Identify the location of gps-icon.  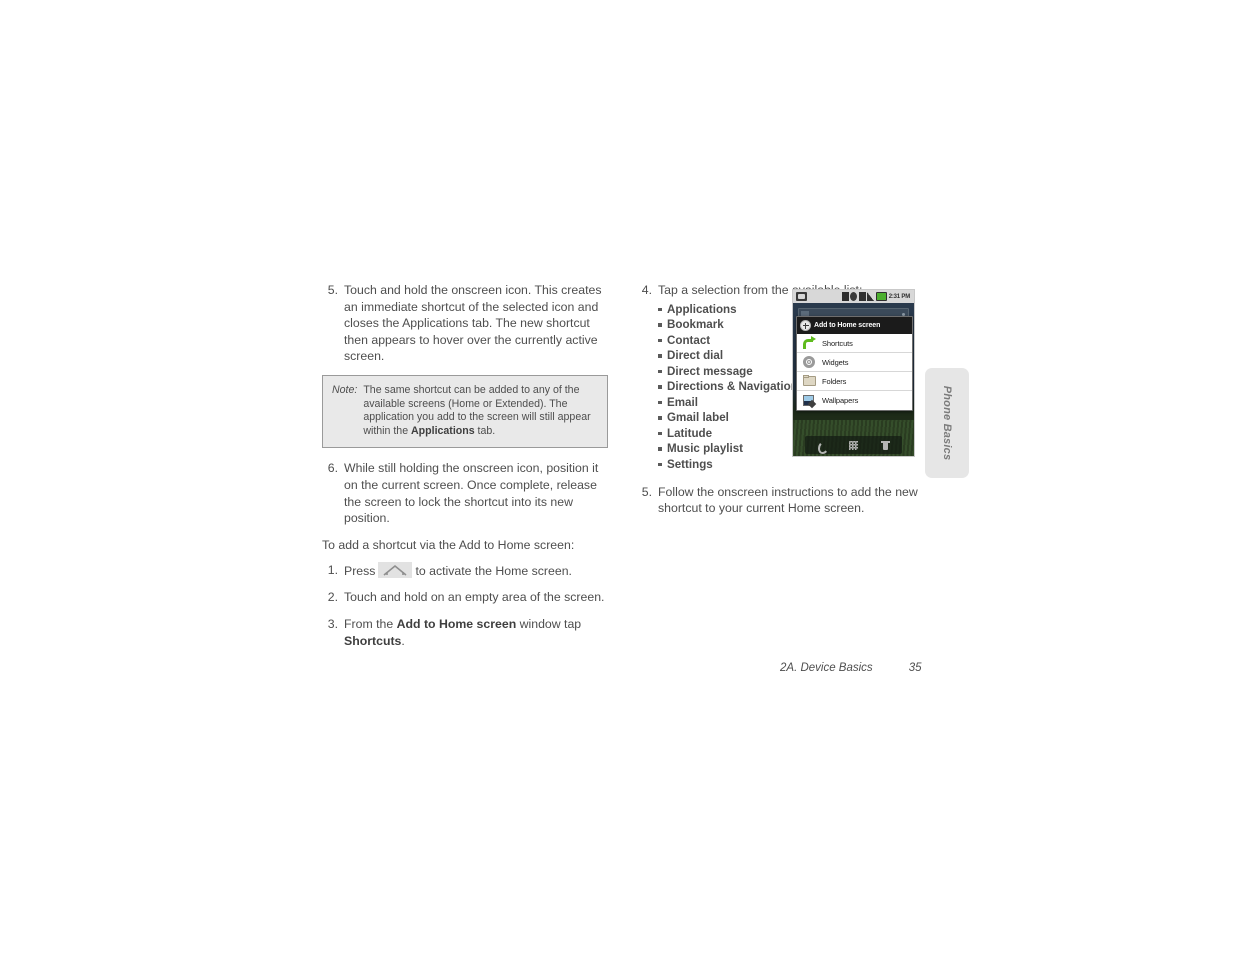
(854, 296).